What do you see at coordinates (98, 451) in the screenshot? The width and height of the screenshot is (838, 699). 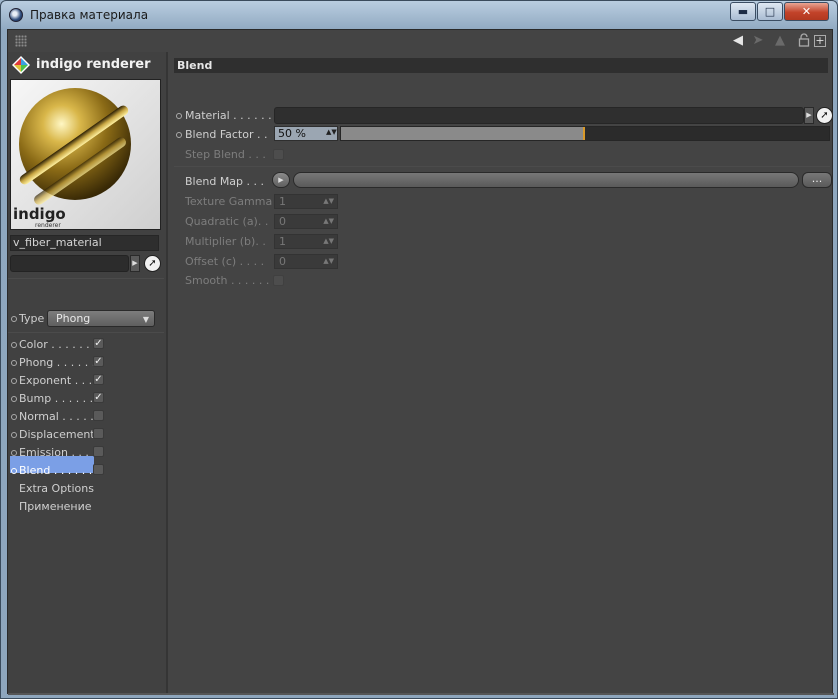 I see `channel-emission-checkbox` at bounding box center [98, 451].